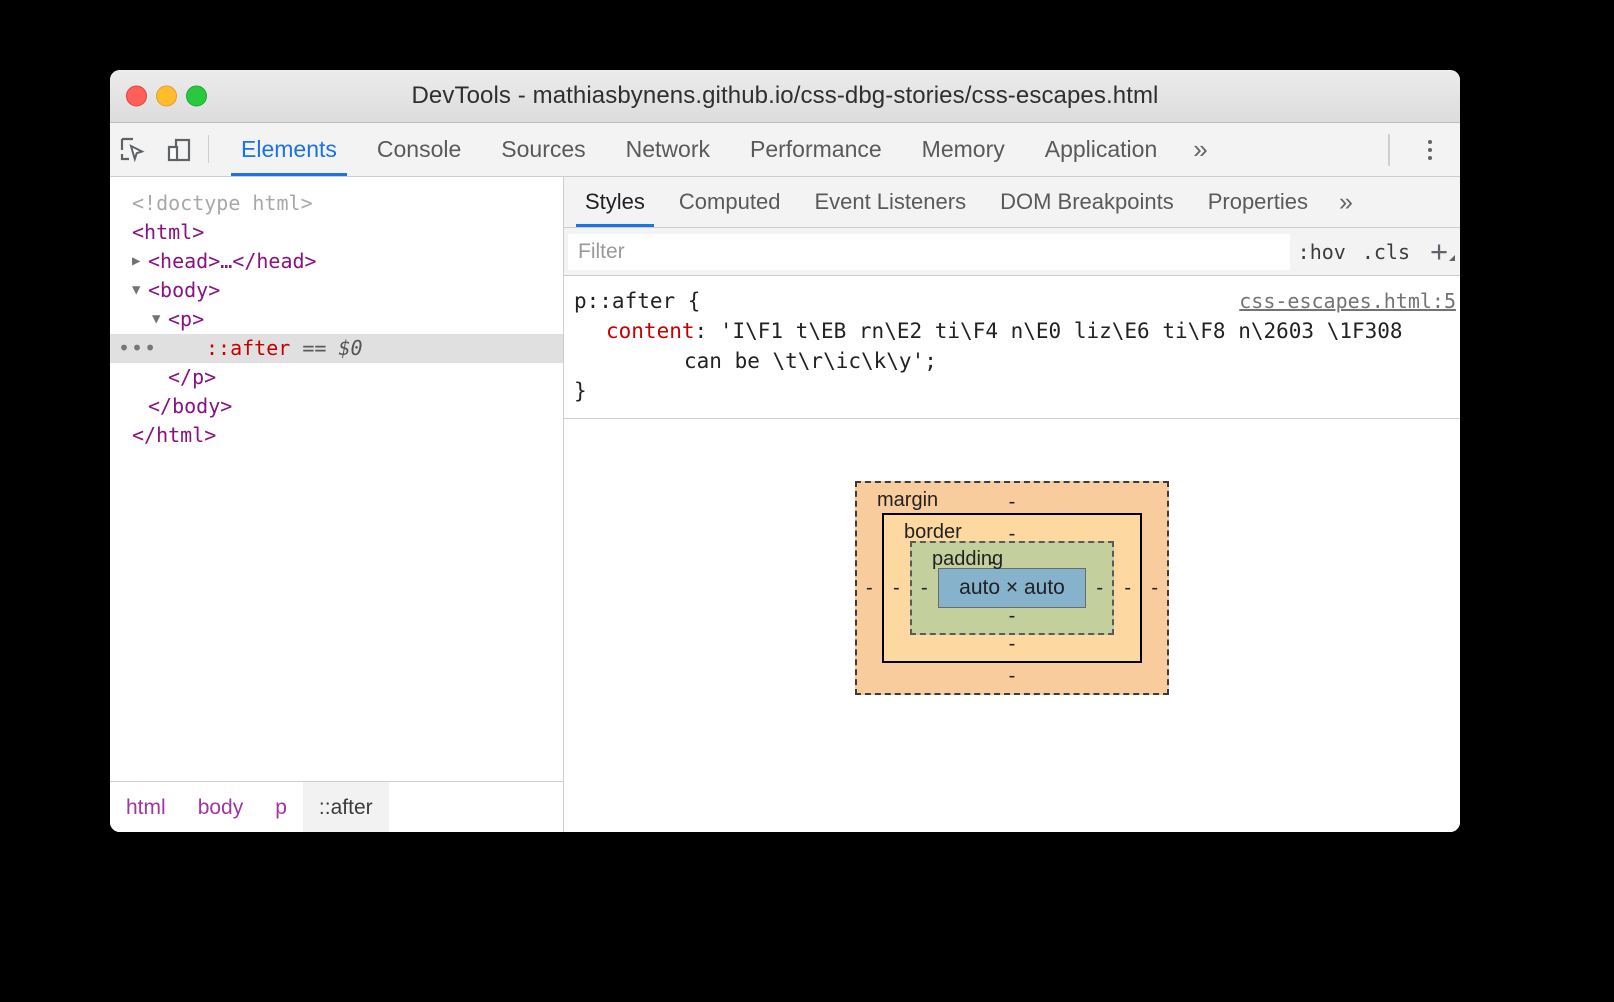 This screenshot has width=1614, height=1002. Describe the element at coordinates (136, 290) in the screenshot. I see `collapse-triangle-icon: ▼` at that location.